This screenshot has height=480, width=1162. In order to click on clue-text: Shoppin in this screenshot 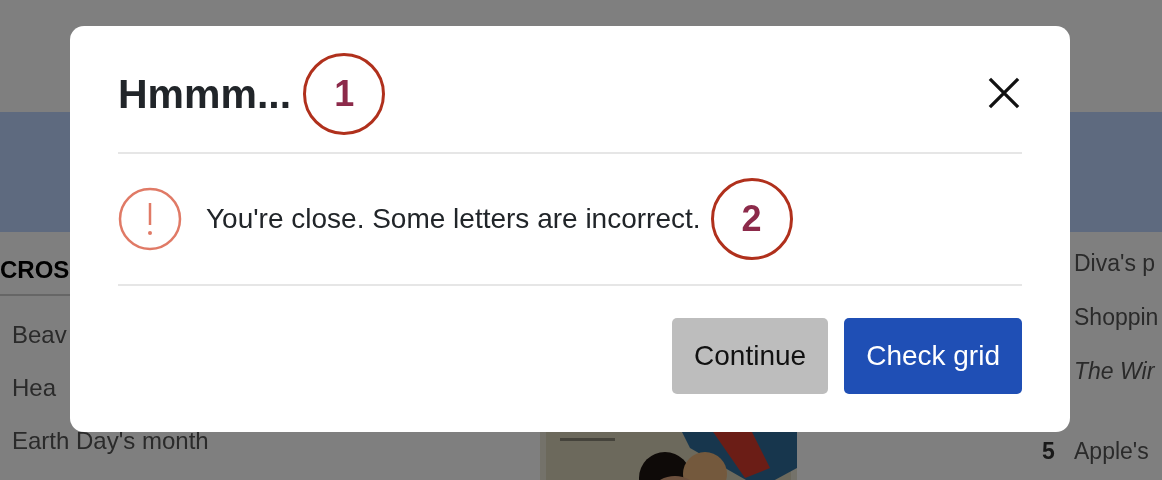, I will do `click(1116, 317)`.